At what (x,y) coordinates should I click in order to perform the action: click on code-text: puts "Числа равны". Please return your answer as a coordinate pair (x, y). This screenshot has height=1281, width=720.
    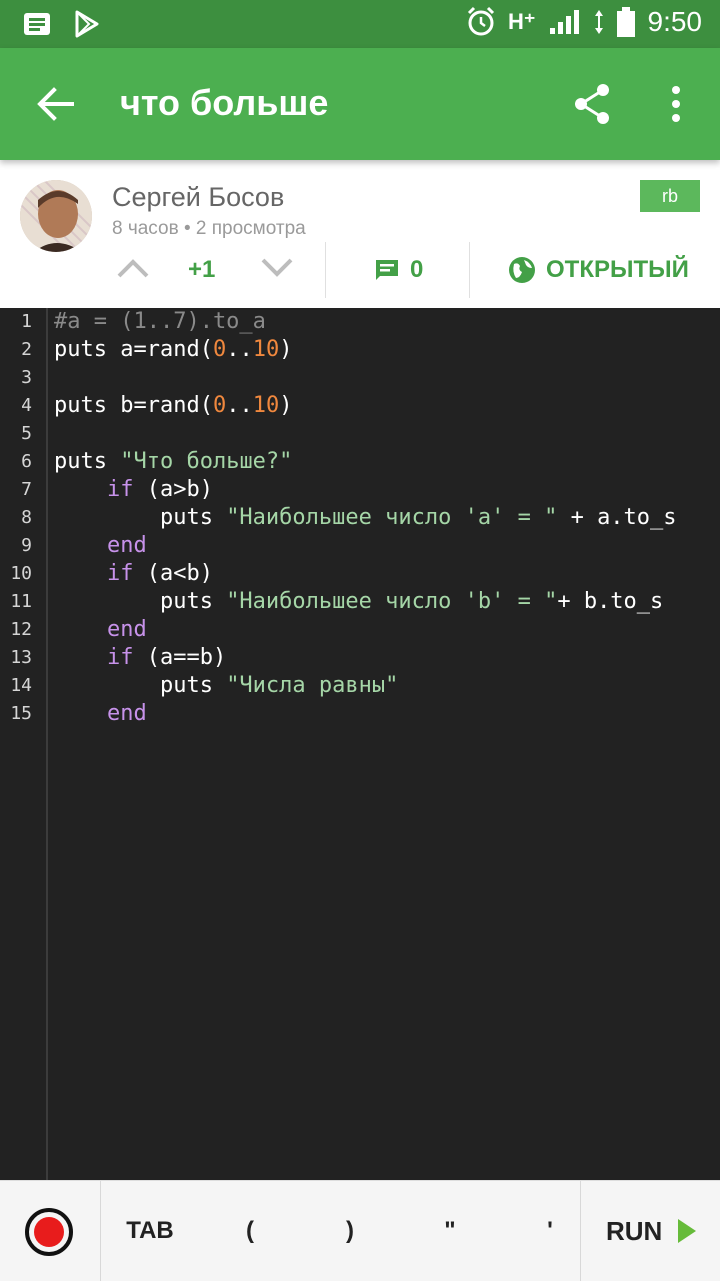
    Looking at the image, I should click on (226, 686).